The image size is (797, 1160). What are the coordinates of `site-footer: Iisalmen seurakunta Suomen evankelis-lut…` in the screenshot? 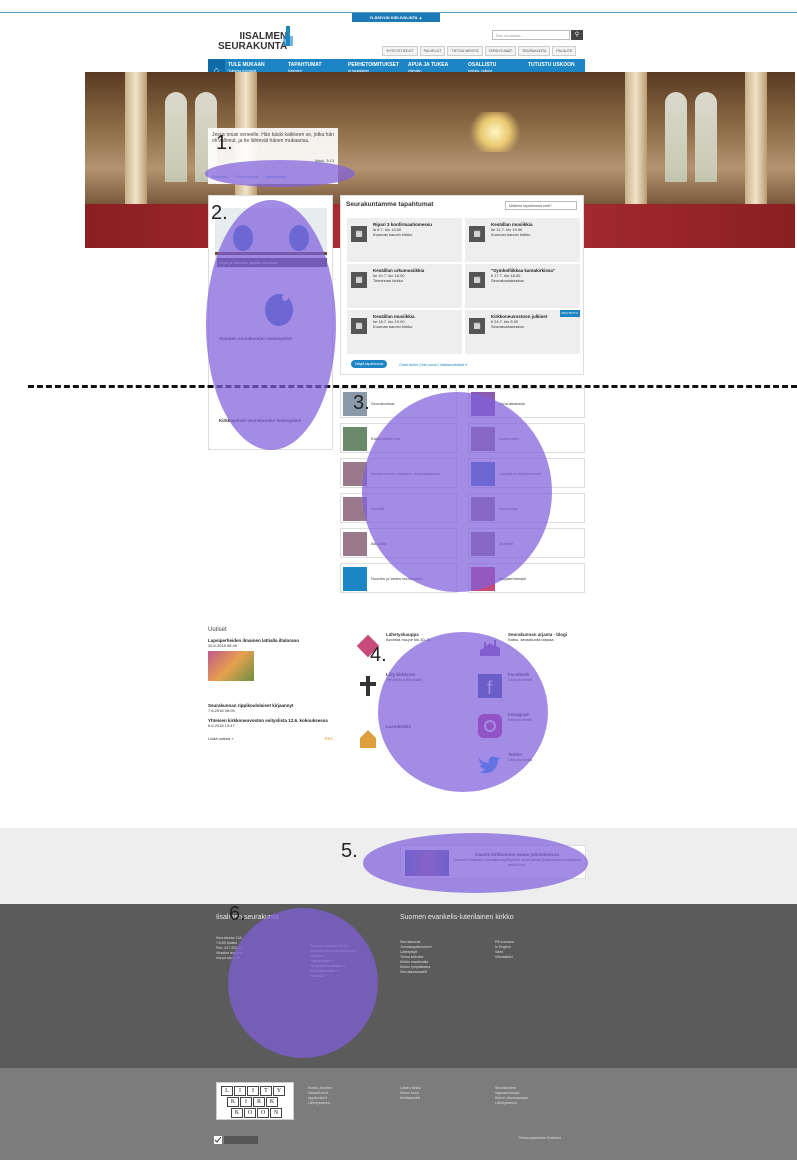 It's located at (398, 986).